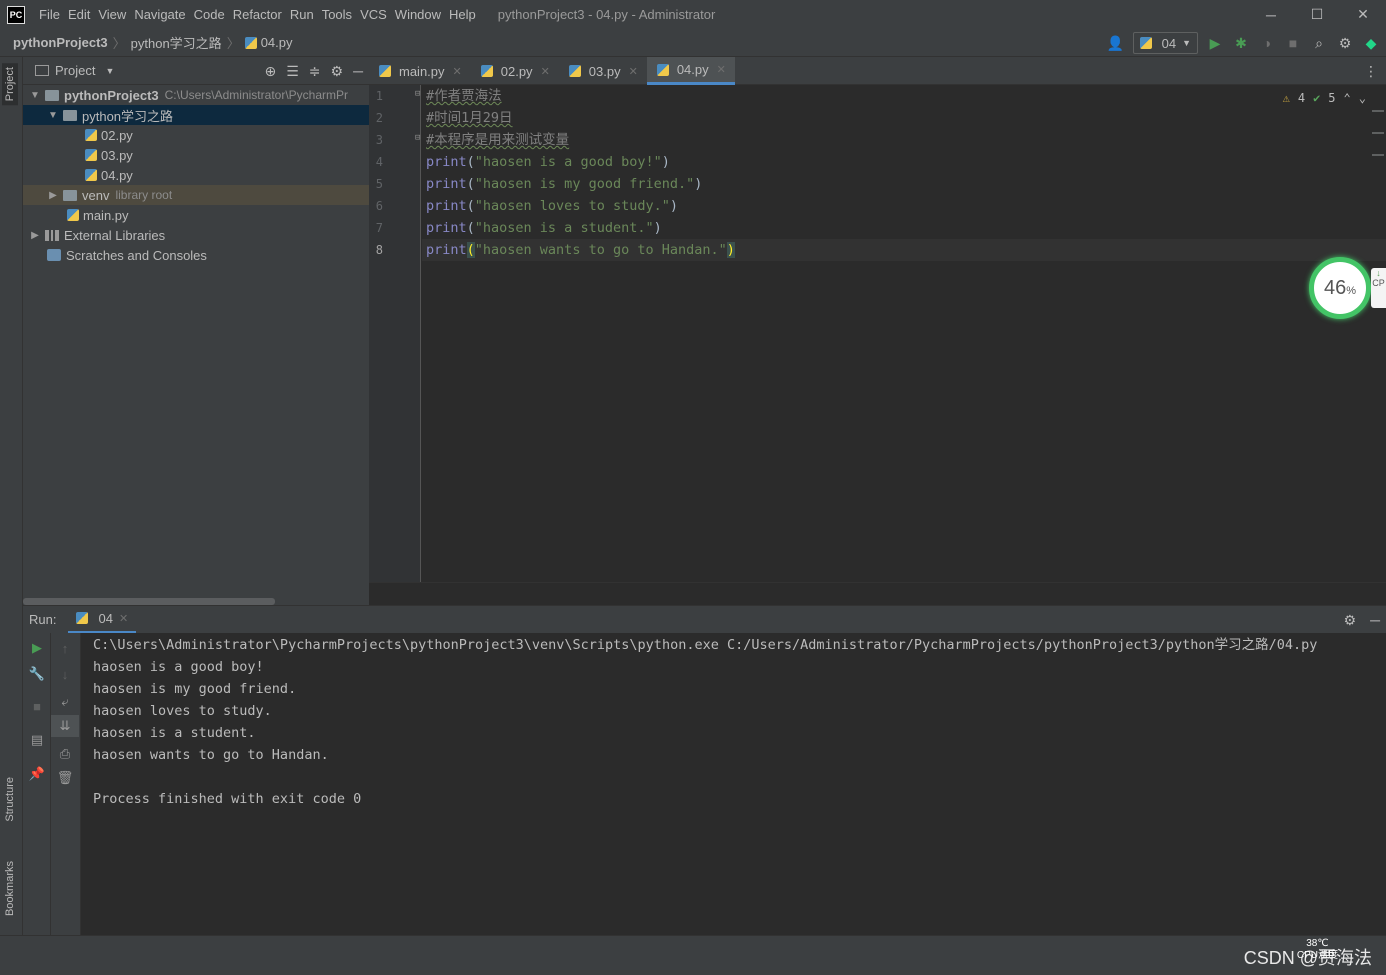 Image resolution: width=1386 pixels, height=975 pixels. I want to click on tab-label: 02.py, so click(516, 71).